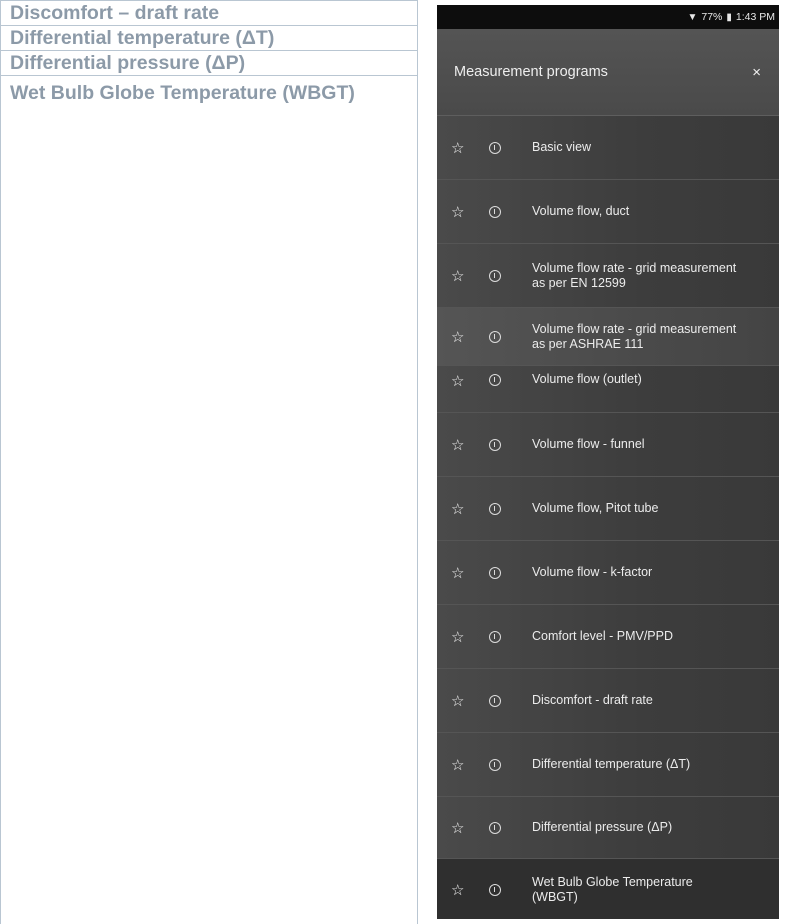 Image resolution: width=789 pixels, height=924 pixels. I want to click on list-item-k-factor: ☆ Volume flow - k-factor, so click(608, 573).